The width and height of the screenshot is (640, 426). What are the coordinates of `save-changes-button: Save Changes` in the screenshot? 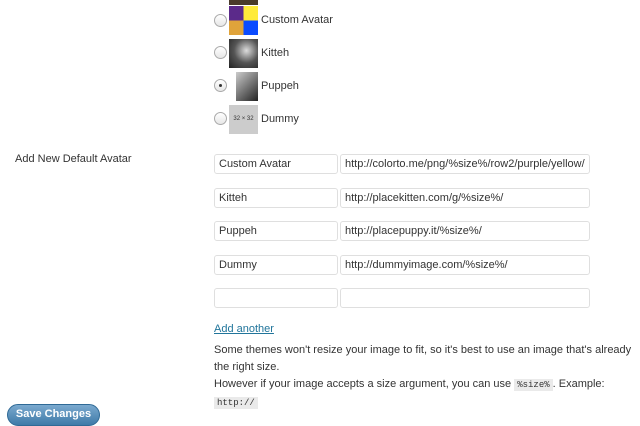 It's located at (53, 415).